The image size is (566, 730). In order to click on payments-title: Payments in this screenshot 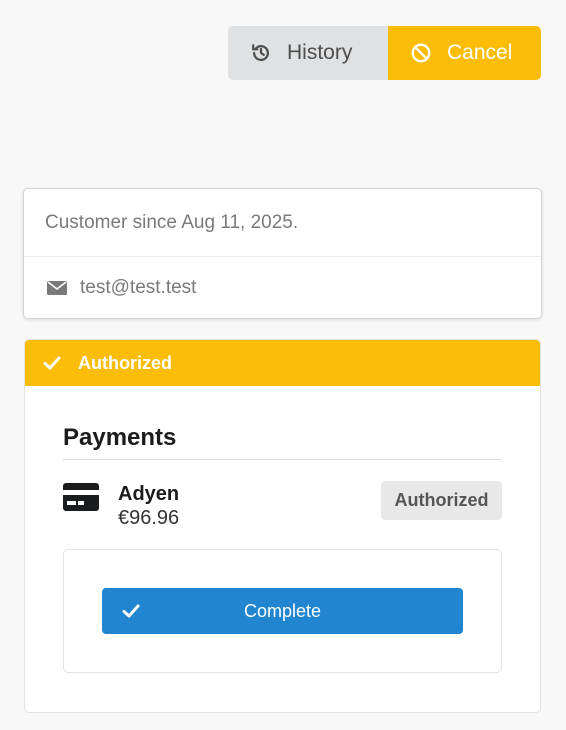, I will do `click(120, 437)`.